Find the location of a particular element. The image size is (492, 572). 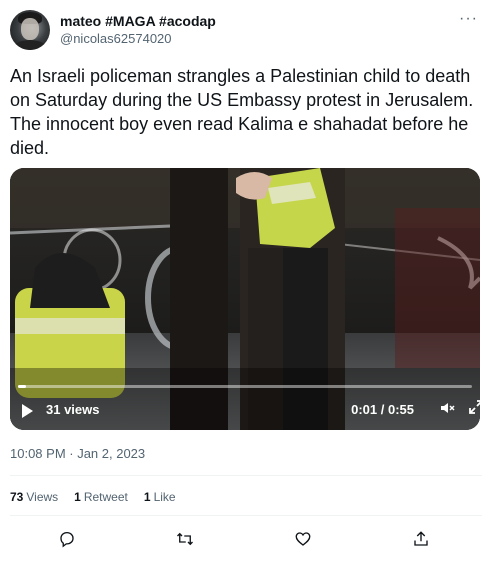

video-time: 0:01 / 0:55 is located at coordinates (382, 409).